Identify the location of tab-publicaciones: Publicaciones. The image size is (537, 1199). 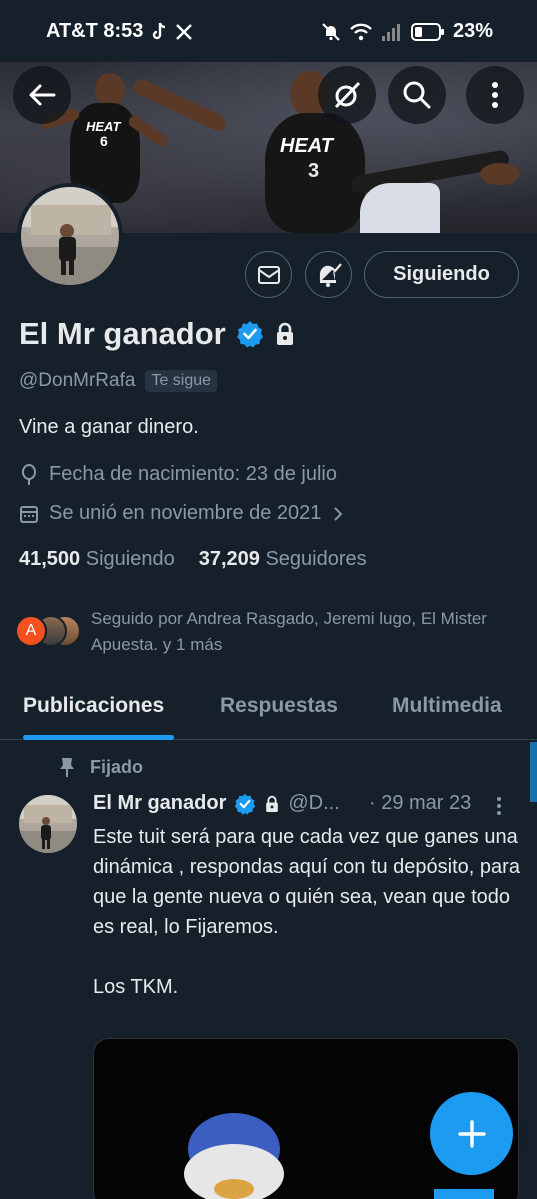
(93, 706).